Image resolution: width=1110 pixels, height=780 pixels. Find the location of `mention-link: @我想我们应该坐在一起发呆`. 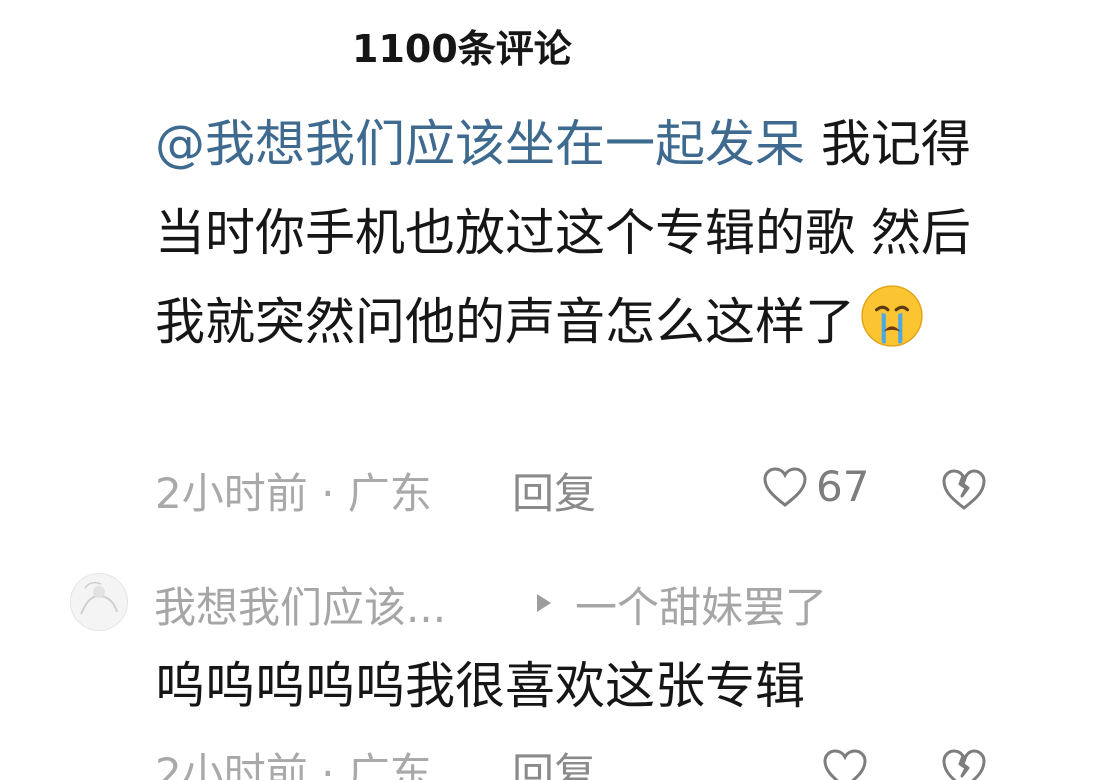

mention-link: @我想我们应该坐在一起发呆 is located at coordinates (480, 144).